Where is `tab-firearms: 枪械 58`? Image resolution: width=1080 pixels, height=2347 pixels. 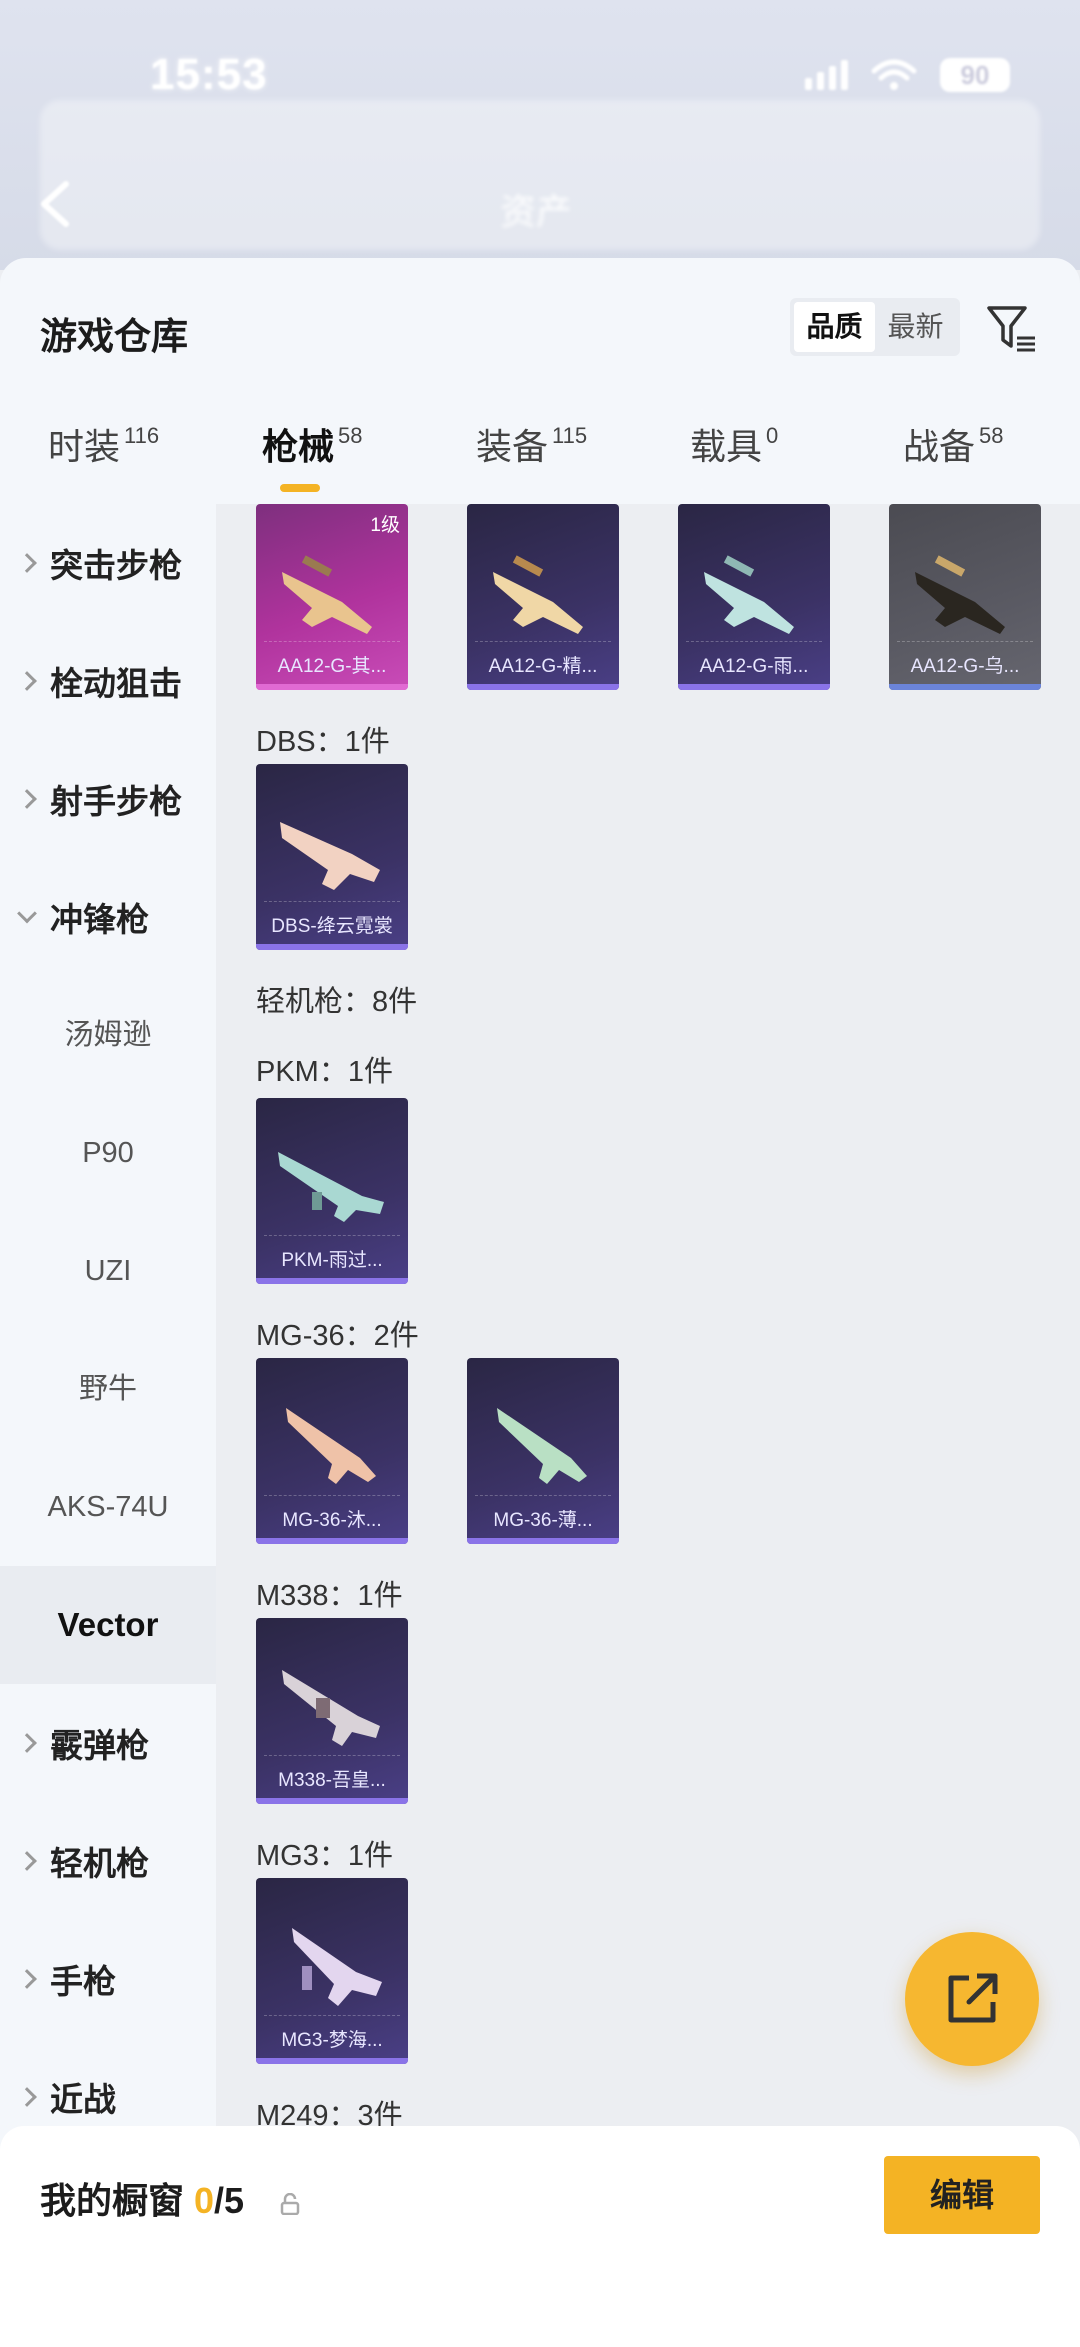
tab-firearms: 枪械 58 is located at coordinates (312, 444).